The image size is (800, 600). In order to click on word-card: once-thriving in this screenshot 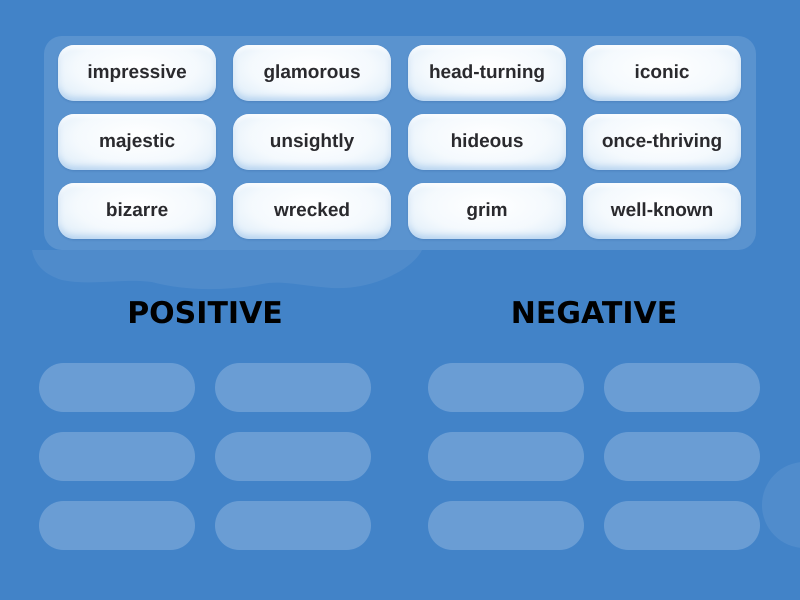, I will do `click(662, 142)`.